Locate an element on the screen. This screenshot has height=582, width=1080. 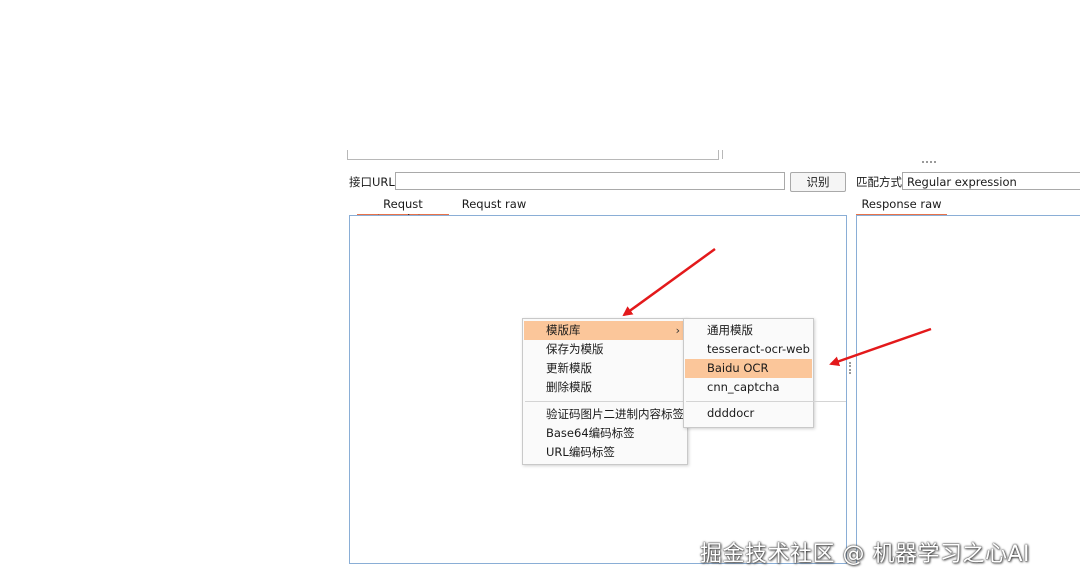
menu-item-delete-template: 删除模版 is located at coordinates (605, 387).